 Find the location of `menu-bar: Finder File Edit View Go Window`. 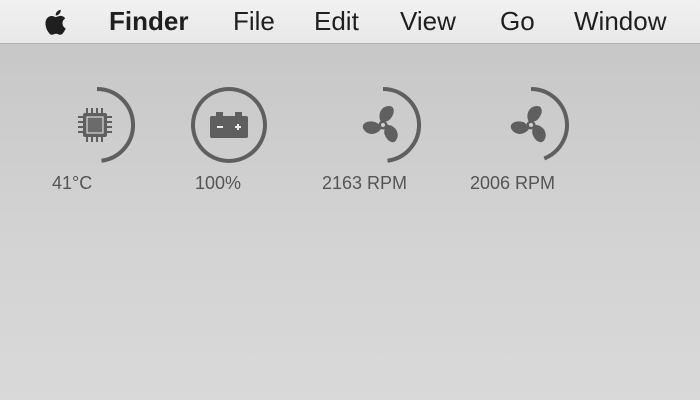

menu-bar: Finder File Edit View Go Window is located at coordinates (350, 22).